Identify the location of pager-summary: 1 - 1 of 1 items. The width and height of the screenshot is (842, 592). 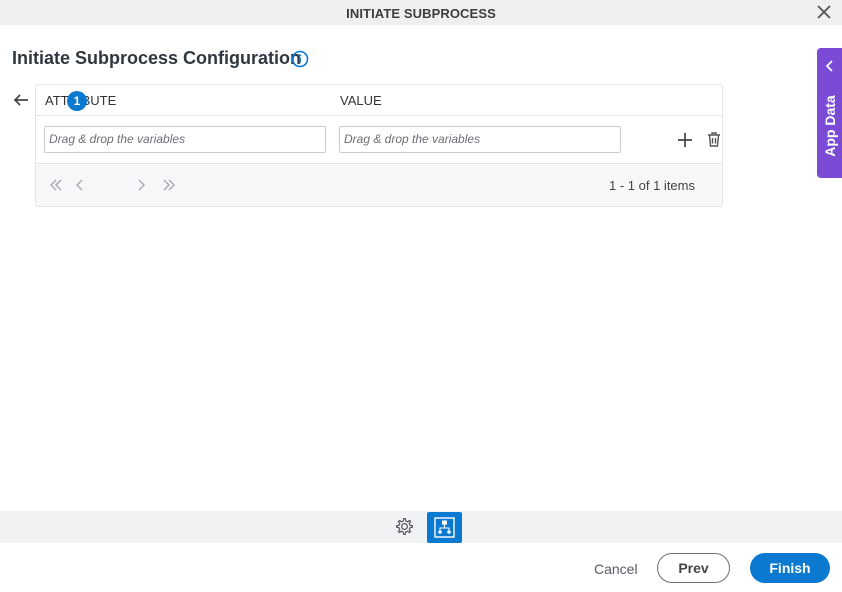
(652, 185).